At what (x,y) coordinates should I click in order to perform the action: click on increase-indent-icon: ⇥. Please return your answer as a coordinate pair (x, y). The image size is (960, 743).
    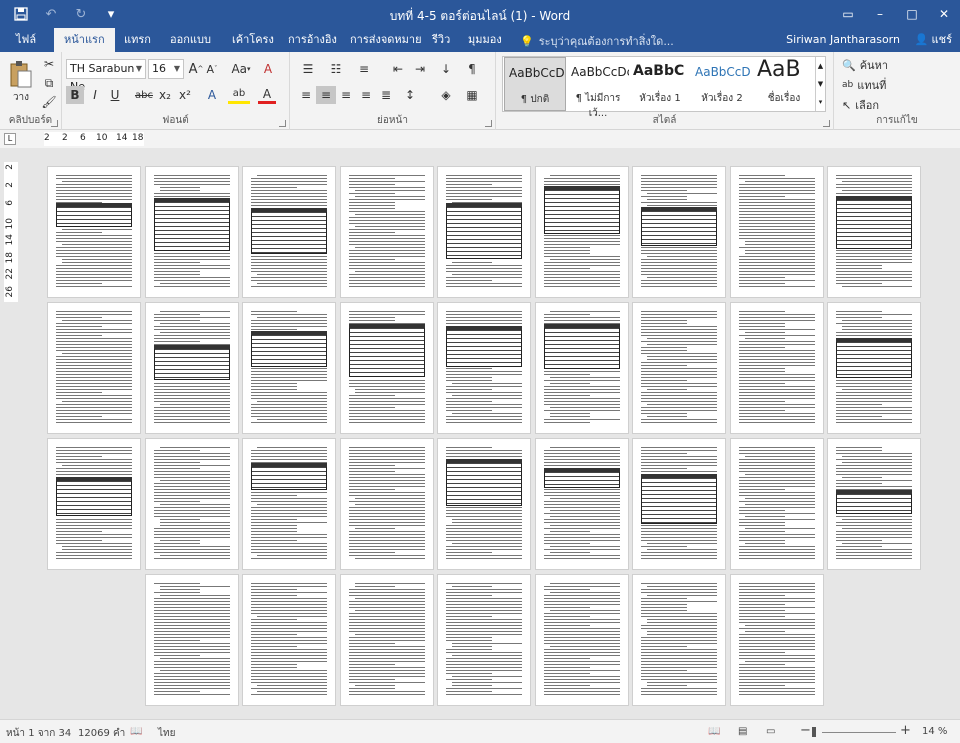
    Looking at the image, I should click on (420, 69).